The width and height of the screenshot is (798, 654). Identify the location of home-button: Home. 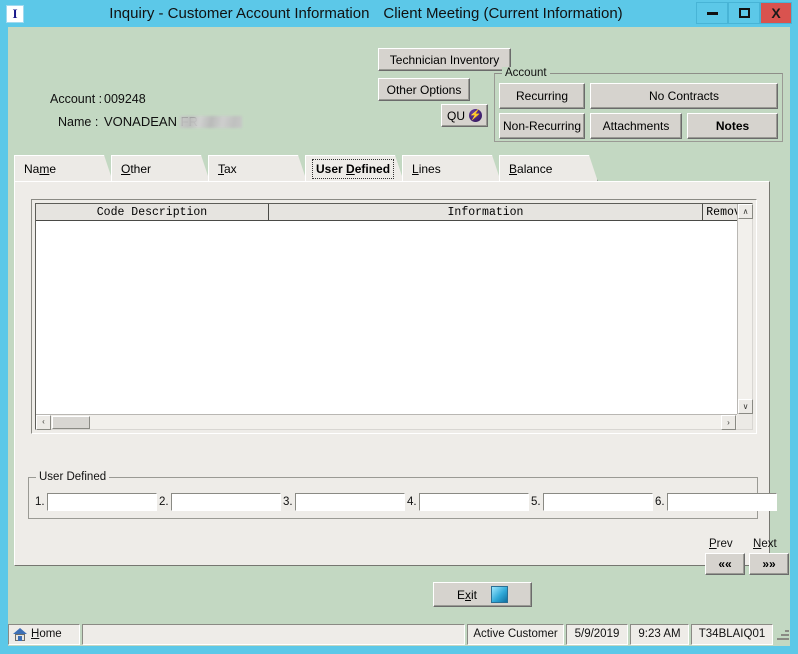
(44, 634).